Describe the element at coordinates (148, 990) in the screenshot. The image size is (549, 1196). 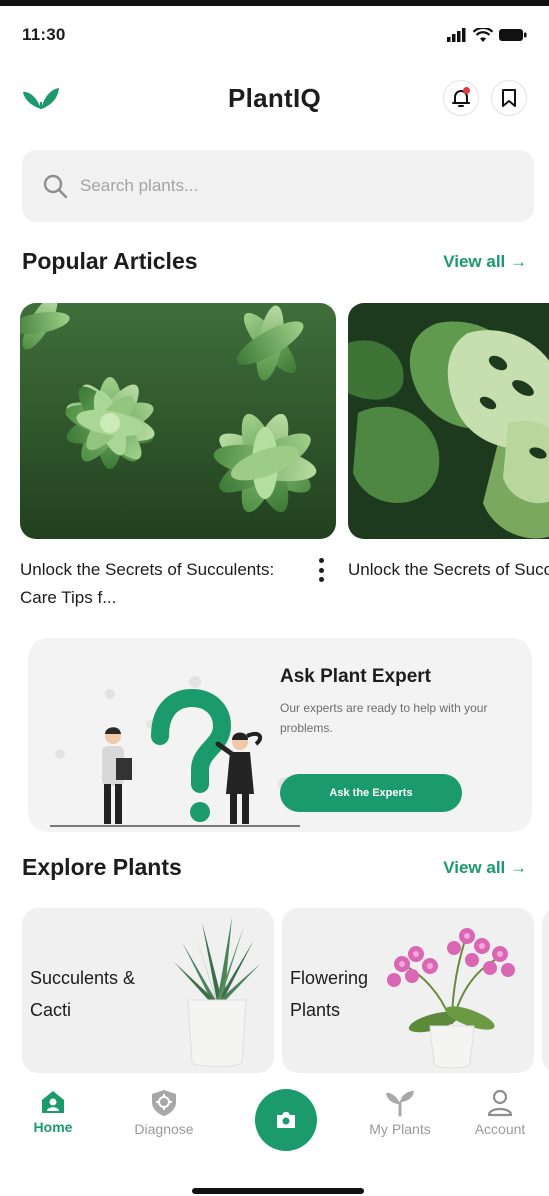
I see `category-card-succulents: Succulents & Cacti` at that location.